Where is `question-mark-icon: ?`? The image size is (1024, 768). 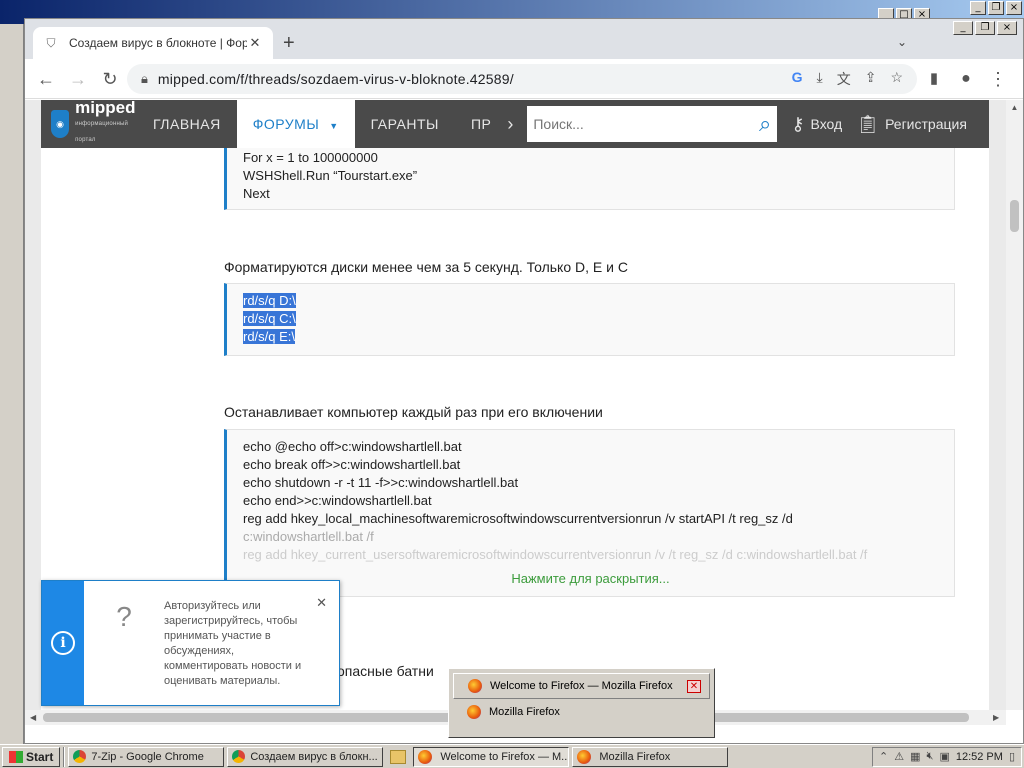 question-mark-icon: ? is located at coordinates (124, 616).